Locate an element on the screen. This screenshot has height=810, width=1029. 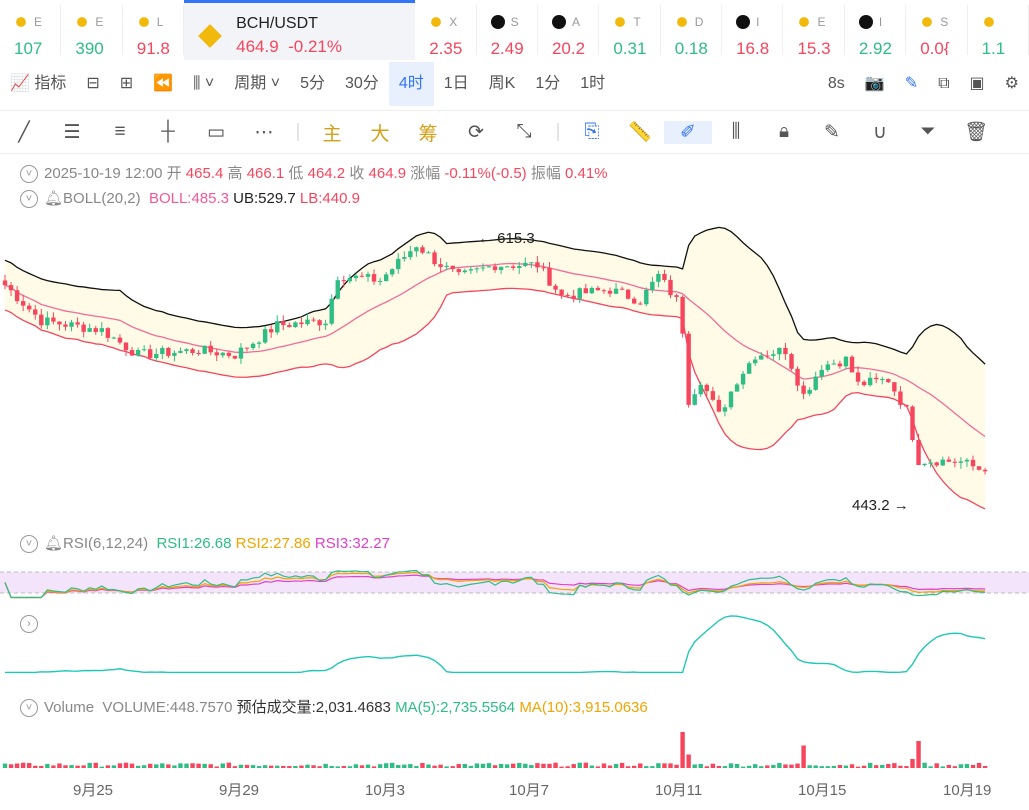
indicator-line is located at coordinates (495, 644).